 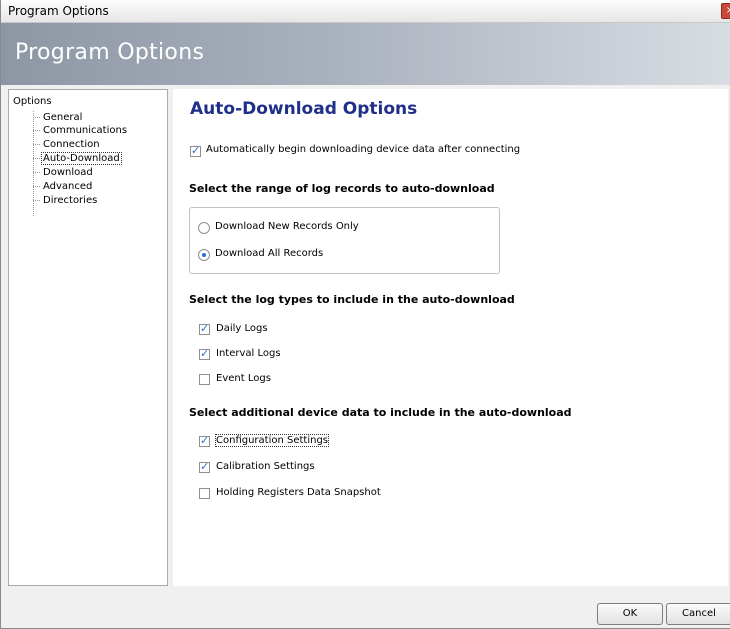 What do you see at coordinates (204, 493) in the screenshot?
I see `holding-registers-checkbox` at bounding box center [204, 493].